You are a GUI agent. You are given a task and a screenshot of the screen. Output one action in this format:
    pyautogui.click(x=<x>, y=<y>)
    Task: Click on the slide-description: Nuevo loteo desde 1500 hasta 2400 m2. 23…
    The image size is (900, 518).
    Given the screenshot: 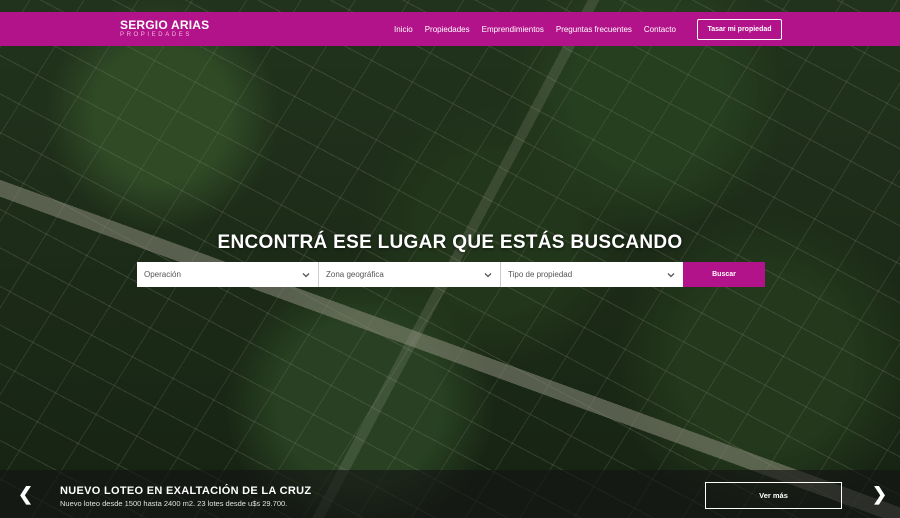 What is the action you would take?
    pyautogui.click(x=174, y=503)
    